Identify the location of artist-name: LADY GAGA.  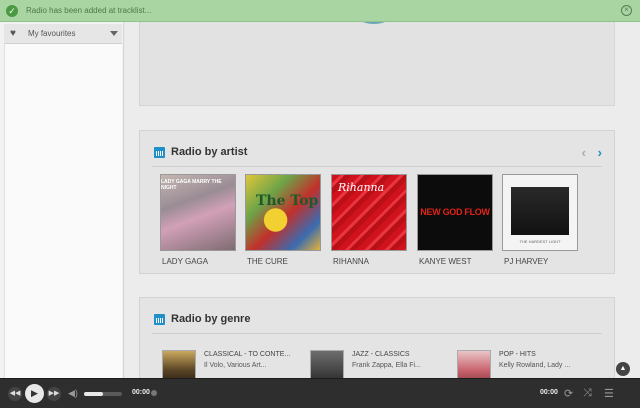
(198, 261).